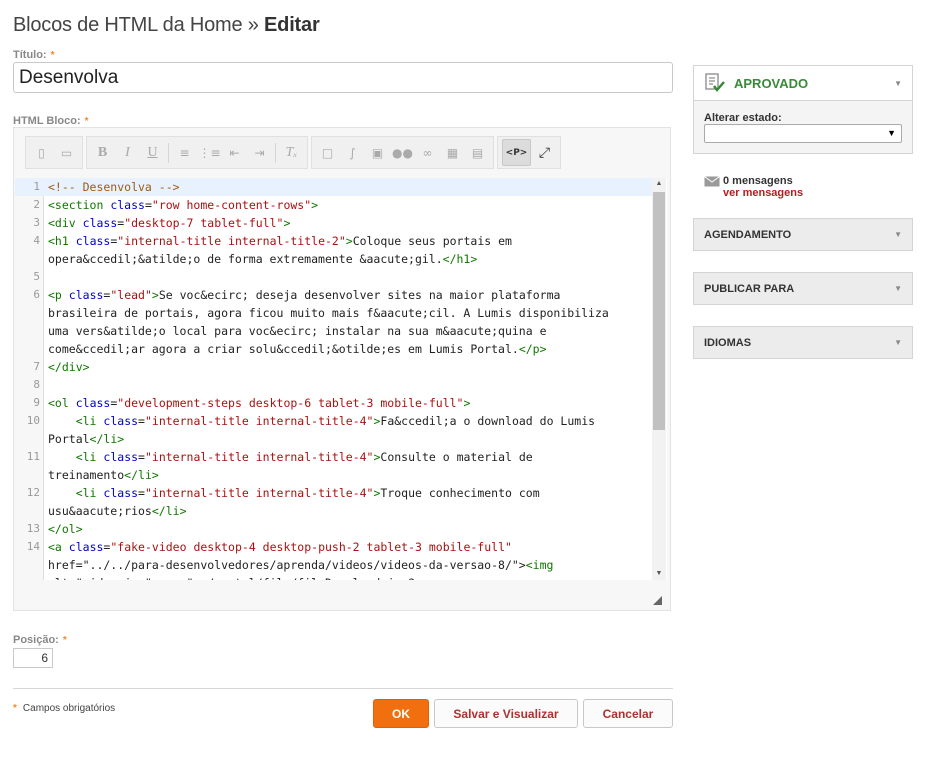  Describe the element at coordinates (333, 205) in the screenshot. I see `code-line: 2 <section class="row home-content-rows">` at that location.